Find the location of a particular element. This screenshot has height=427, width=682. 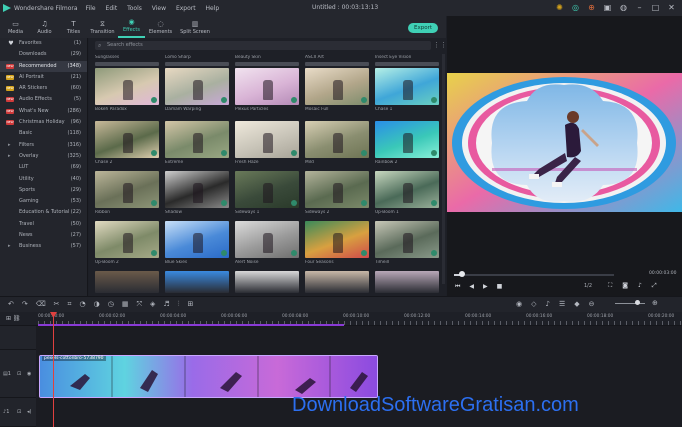

tab-elements: ◌ Elements is located at coordinates (160, 27).